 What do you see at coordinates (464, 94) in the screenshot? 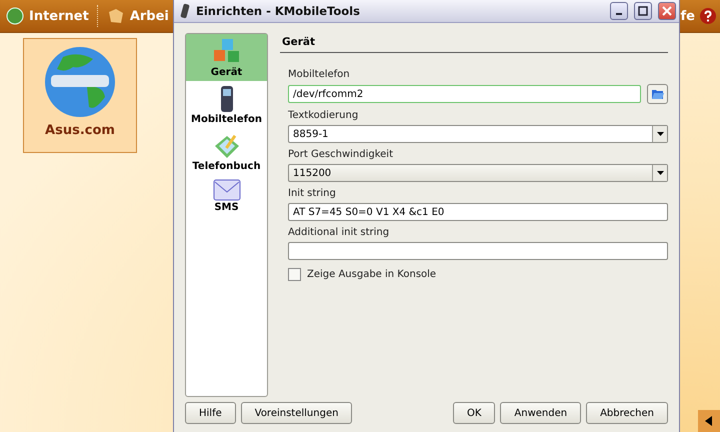
I see `input-field: /dev/rfcomm2` at bounding box center [464, 94].